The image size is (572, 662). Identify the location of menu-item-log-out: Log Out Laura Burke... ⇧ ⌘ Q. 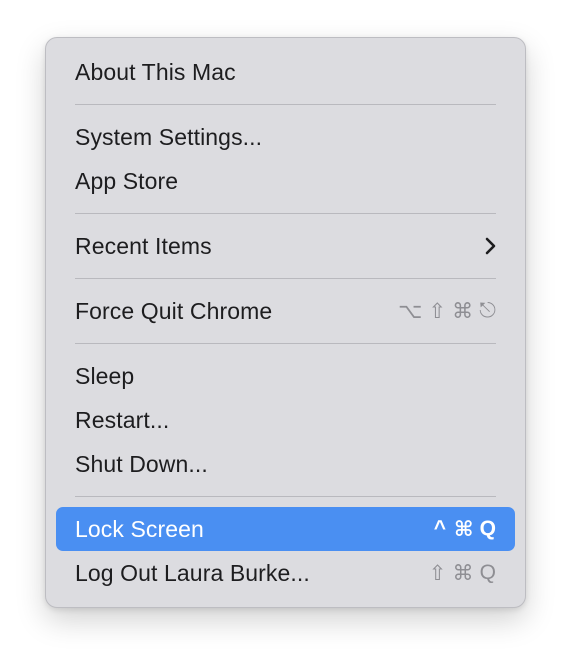
(285, 573).